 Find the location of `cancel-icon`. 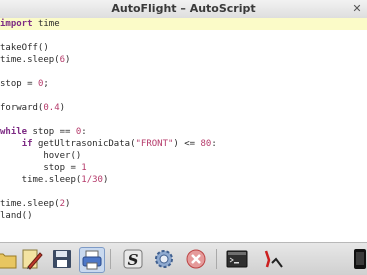

cancel-icon is located at coordinates (196, 259).